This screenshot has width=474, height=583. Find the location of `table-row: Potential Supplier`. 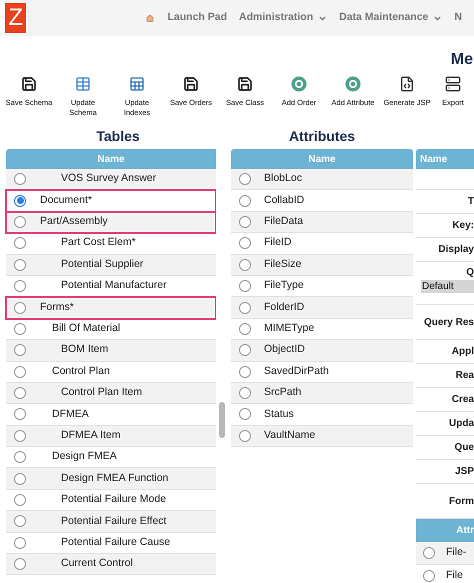

table-row: Potential Supplier is located at coordinates (111, 265).